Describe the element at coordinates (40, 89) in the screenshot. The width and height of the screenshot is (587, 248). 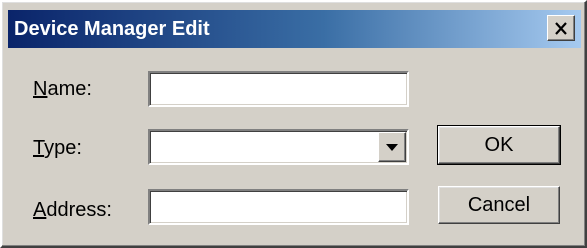
I see `name-label-mnemonic: N` at that location.